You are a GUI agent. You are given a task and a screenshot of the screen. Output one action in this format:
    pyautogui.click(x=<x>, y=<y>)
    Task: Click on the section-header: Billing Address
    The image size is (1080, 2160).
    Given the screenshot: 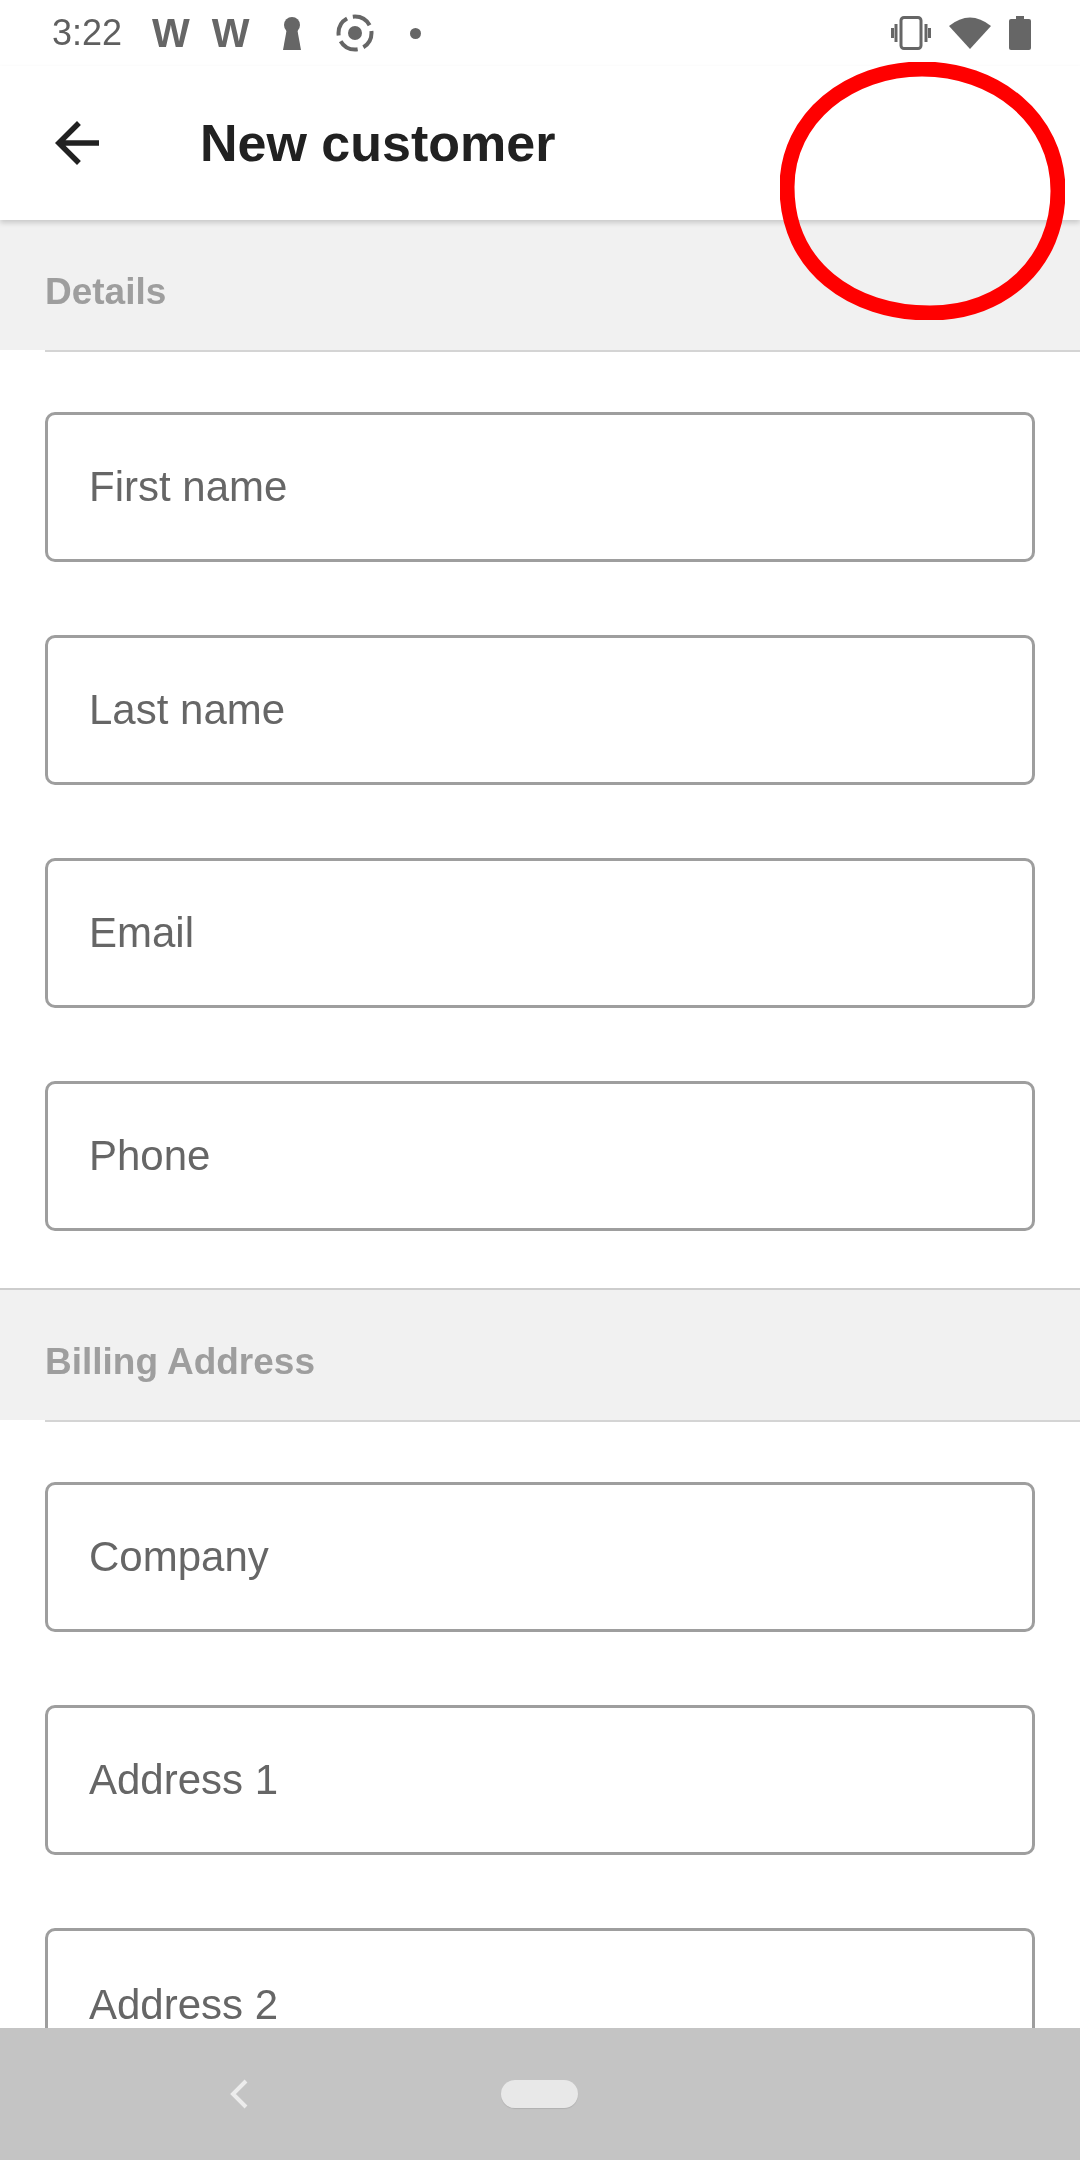 What is the action you would take?
    pyautogui.click(x=540, y=1355)
    